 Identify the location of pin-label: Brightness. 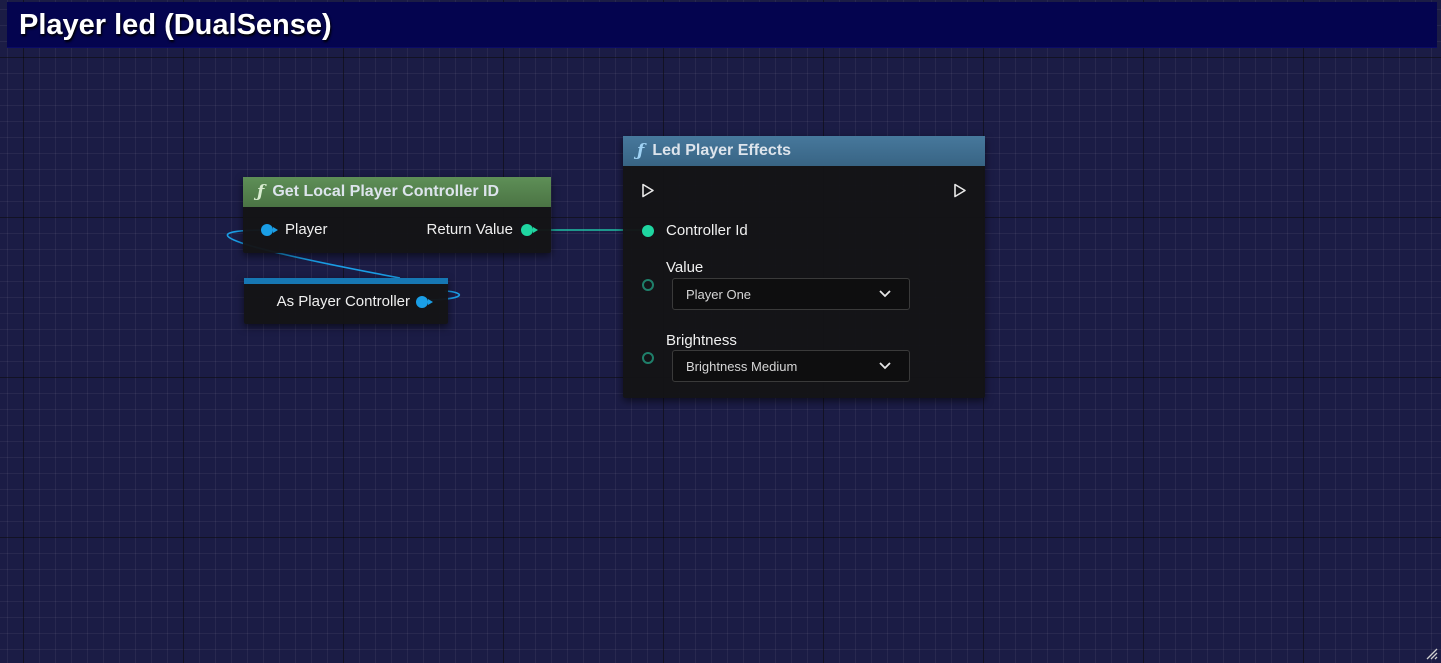
(701, 340).